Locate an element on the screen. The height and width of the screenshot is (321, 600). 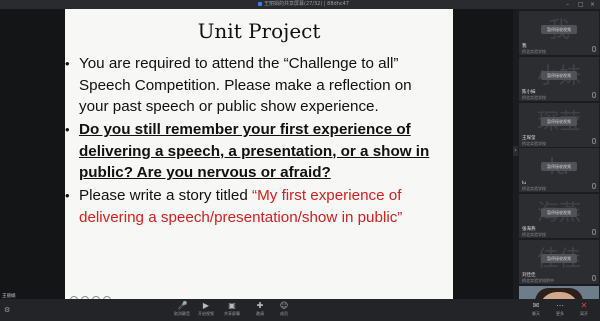
toolbar-label: 成员 is located at coordinates (284, 313).